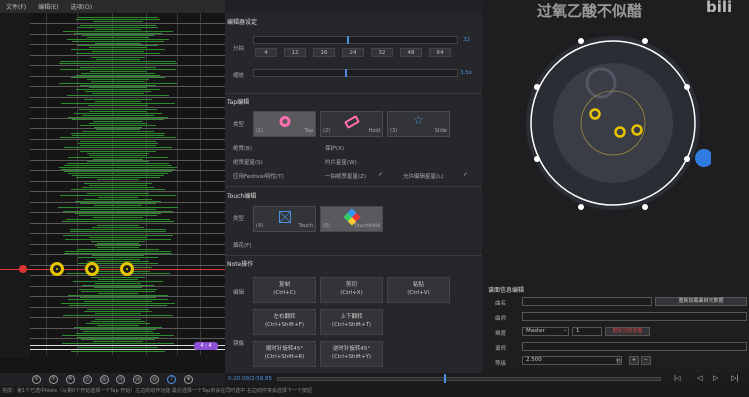  What do you see at coordinates (121, 379) in the screenshot?
I see `mode-icon-17: ⑰` at bounding box center [121, 379].